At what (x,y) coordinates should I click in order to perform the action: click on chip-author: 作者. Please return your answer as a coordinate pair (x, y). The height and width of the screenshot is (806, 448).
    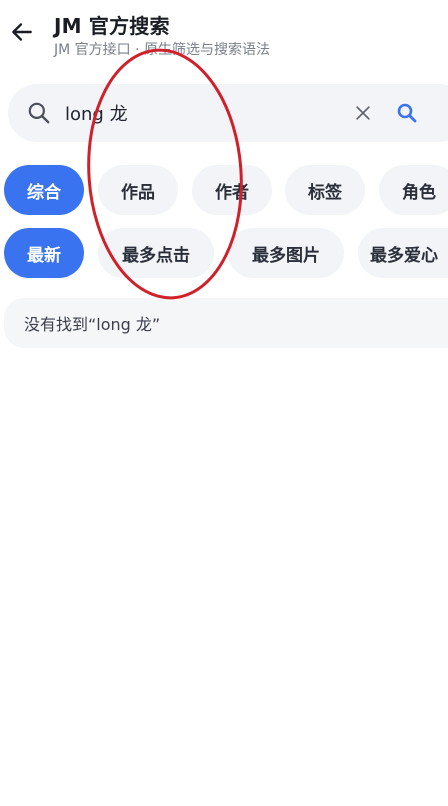
    Looking at the image, I should click on (232, 190).